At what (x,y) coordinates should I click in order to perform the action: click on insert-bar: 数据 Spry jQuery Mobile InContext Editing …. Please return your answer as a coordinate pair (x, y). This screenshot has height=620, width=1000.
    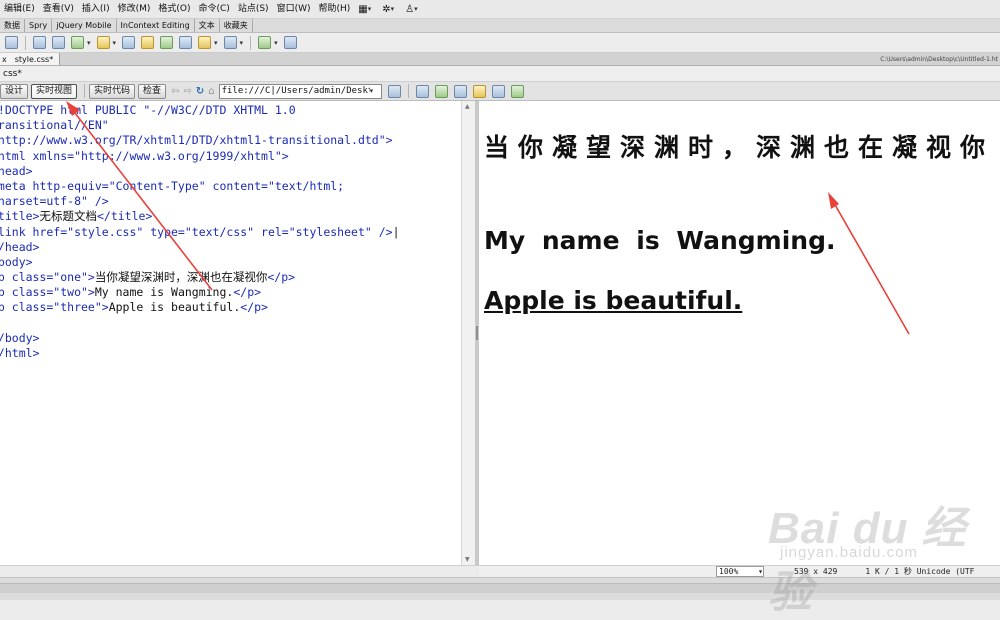
    Looking at the image, I should click on (500, 26).